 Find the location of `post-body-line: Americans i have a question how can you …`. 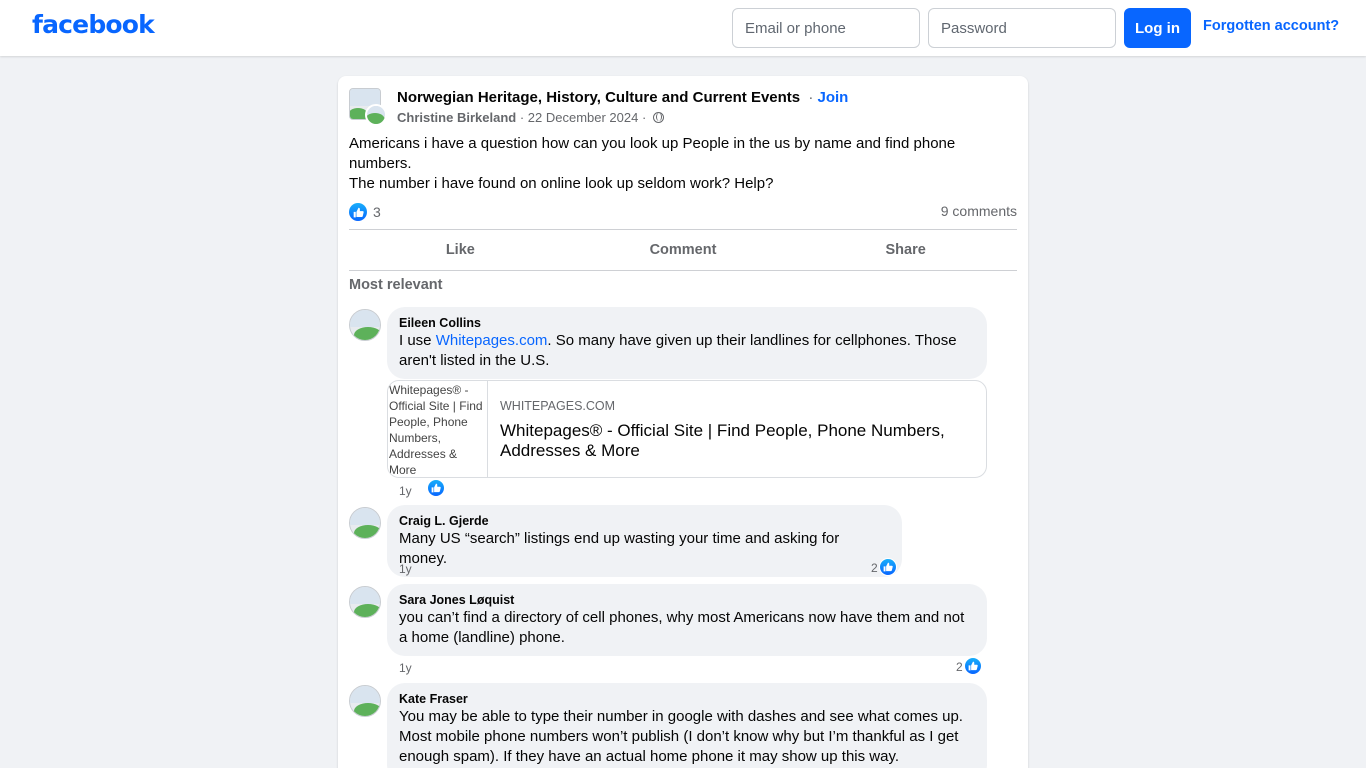

post-body-line: Americans i have a question how can you … is located at coordinates (652, 153).